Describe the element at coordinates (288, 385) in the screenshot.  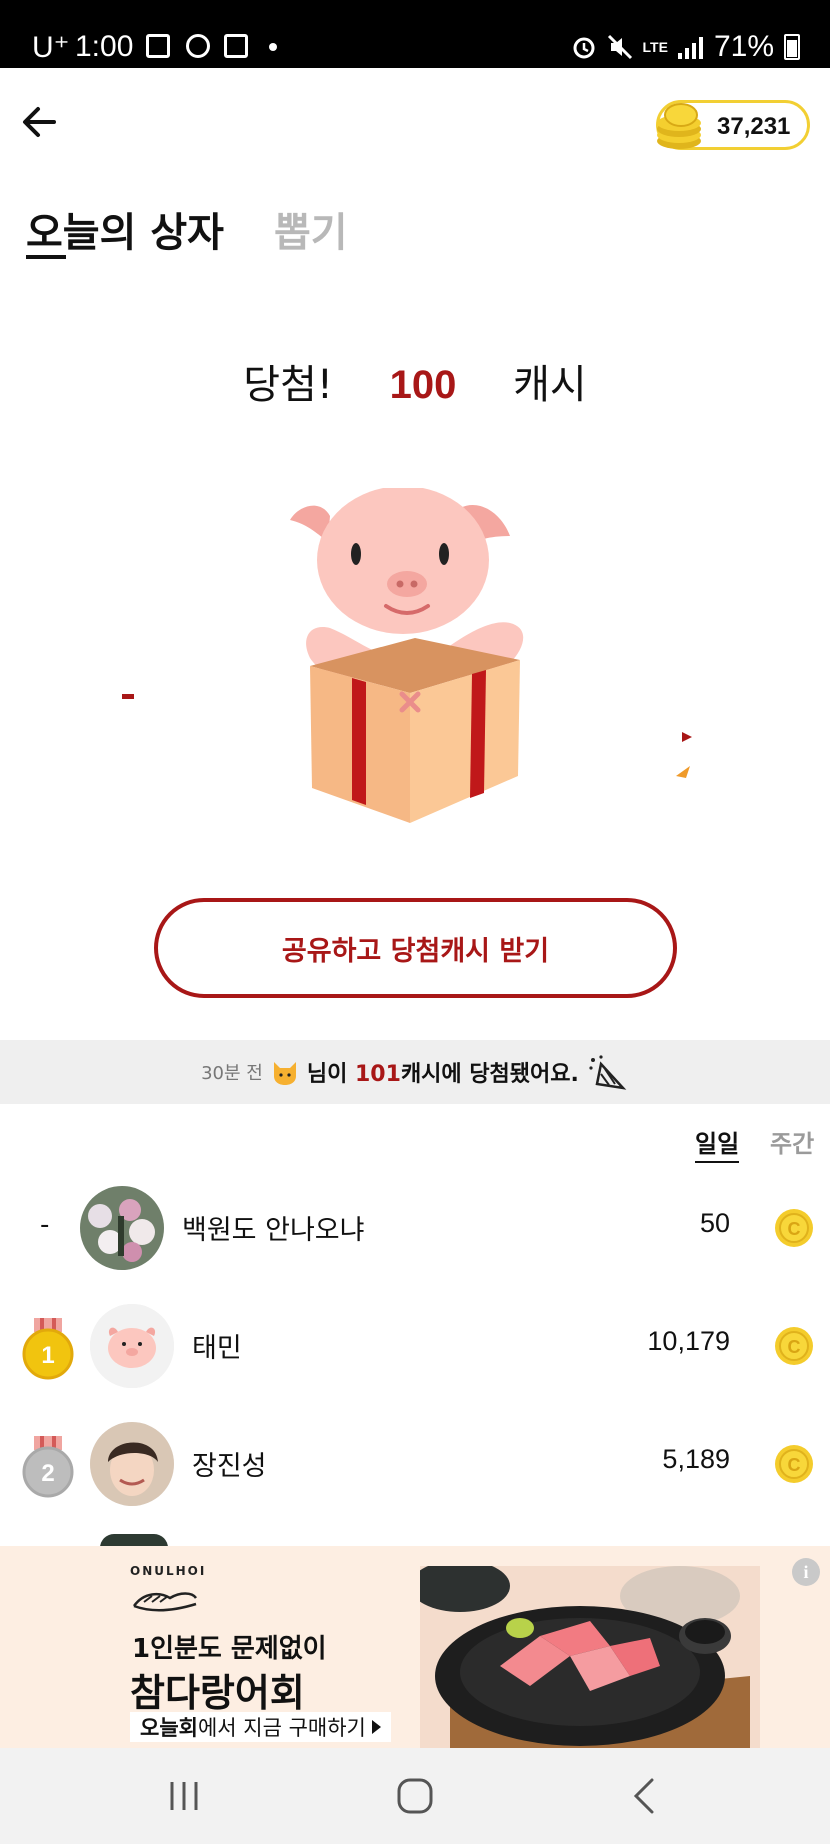
I see `win-prefix: 당첨!` at that location.